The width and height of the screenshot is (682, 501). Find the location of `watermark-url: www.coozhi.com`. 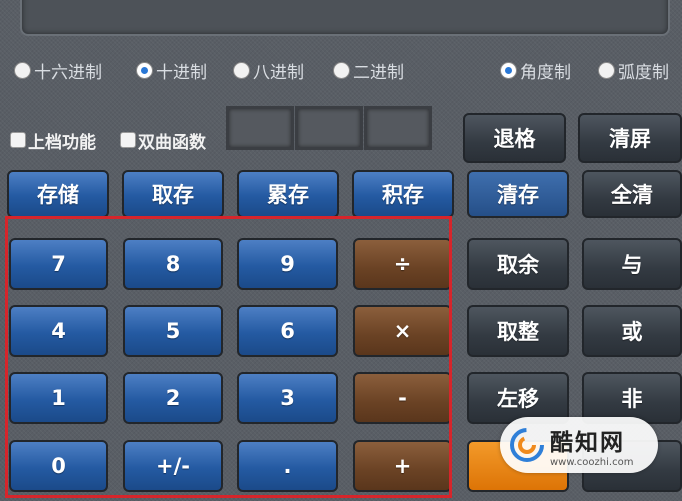

watermark-url: www.coozhi.com is located at coordinates (592, 462).